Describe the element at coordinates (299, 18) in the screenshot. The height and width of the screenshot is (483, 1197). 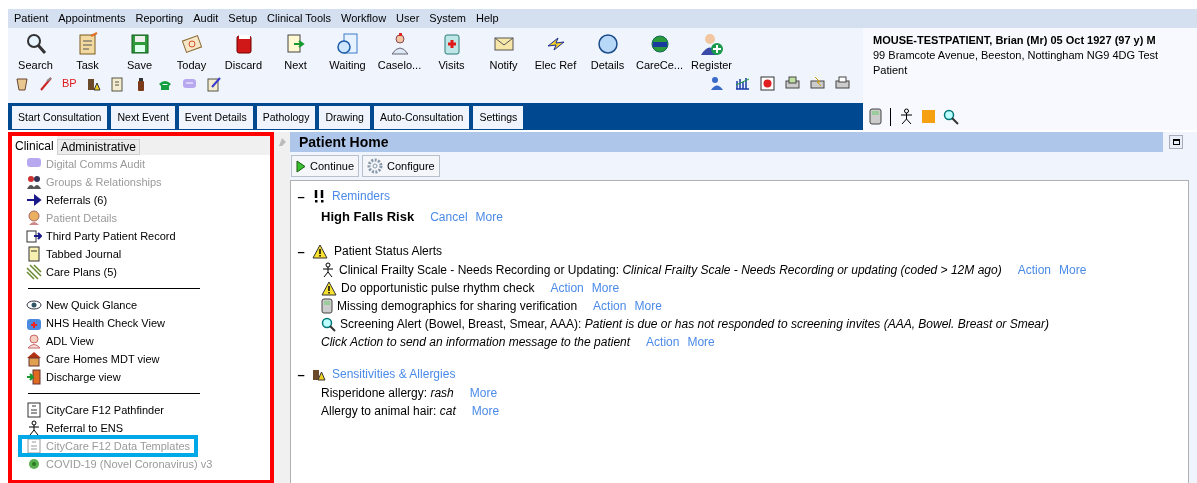
I see `menu-item: Clinical Tools` at that location.